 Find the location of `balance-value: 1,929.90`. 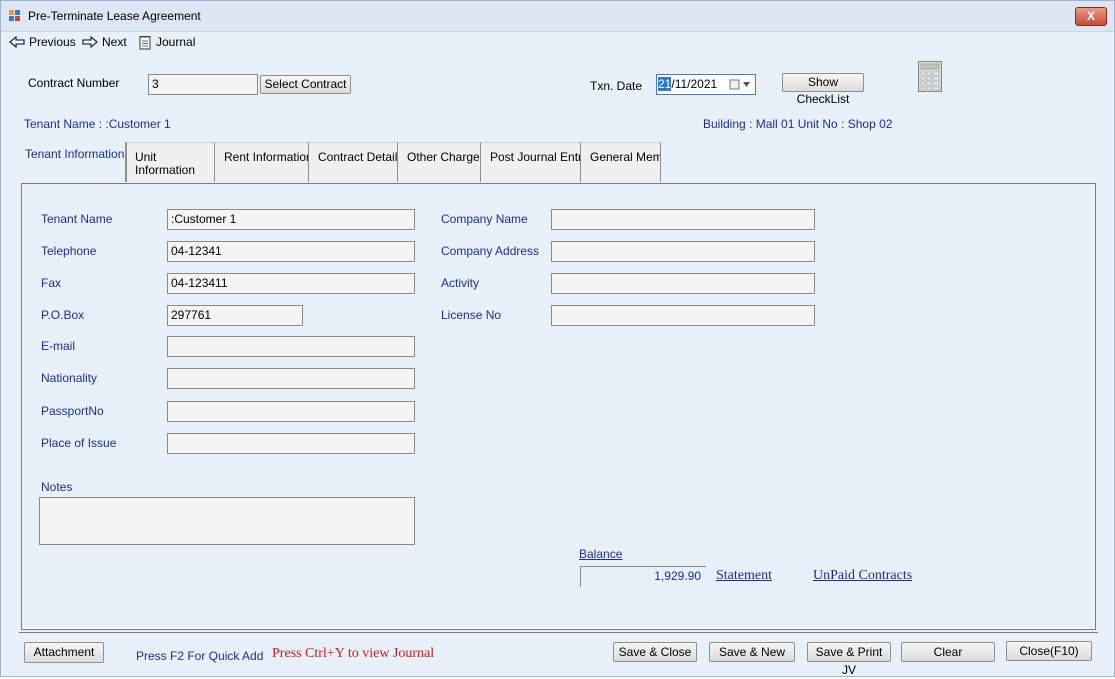

balance-value: 1,929.90 is located at coordinates (643, 576).